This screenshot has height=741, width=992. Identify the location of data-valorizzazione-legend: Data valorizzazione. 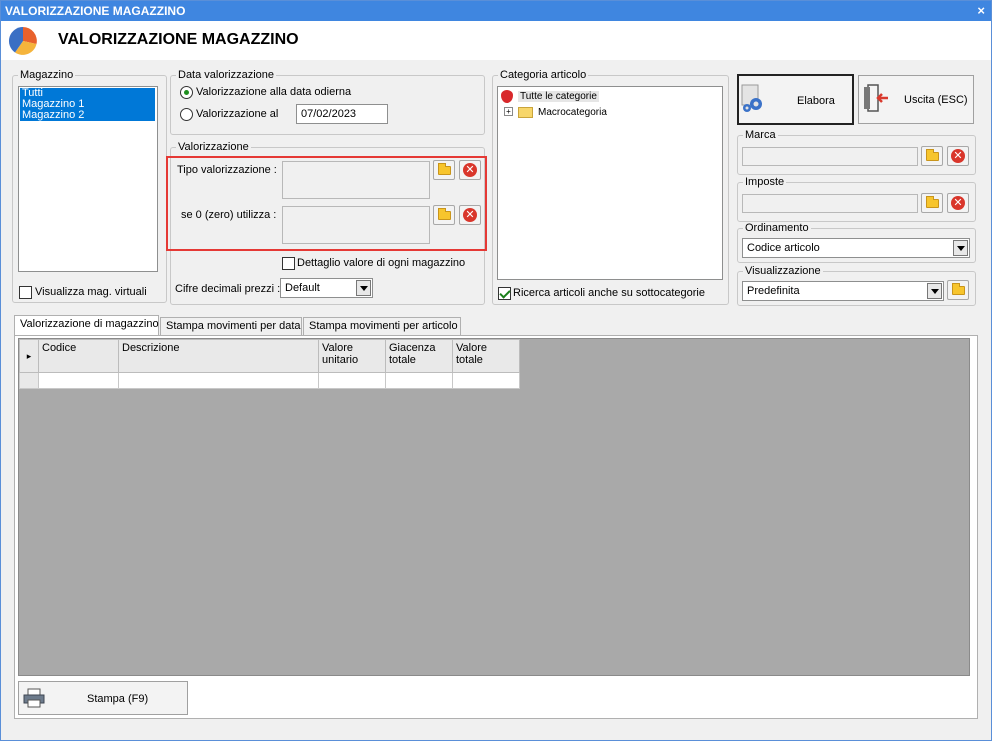
(226, 75).